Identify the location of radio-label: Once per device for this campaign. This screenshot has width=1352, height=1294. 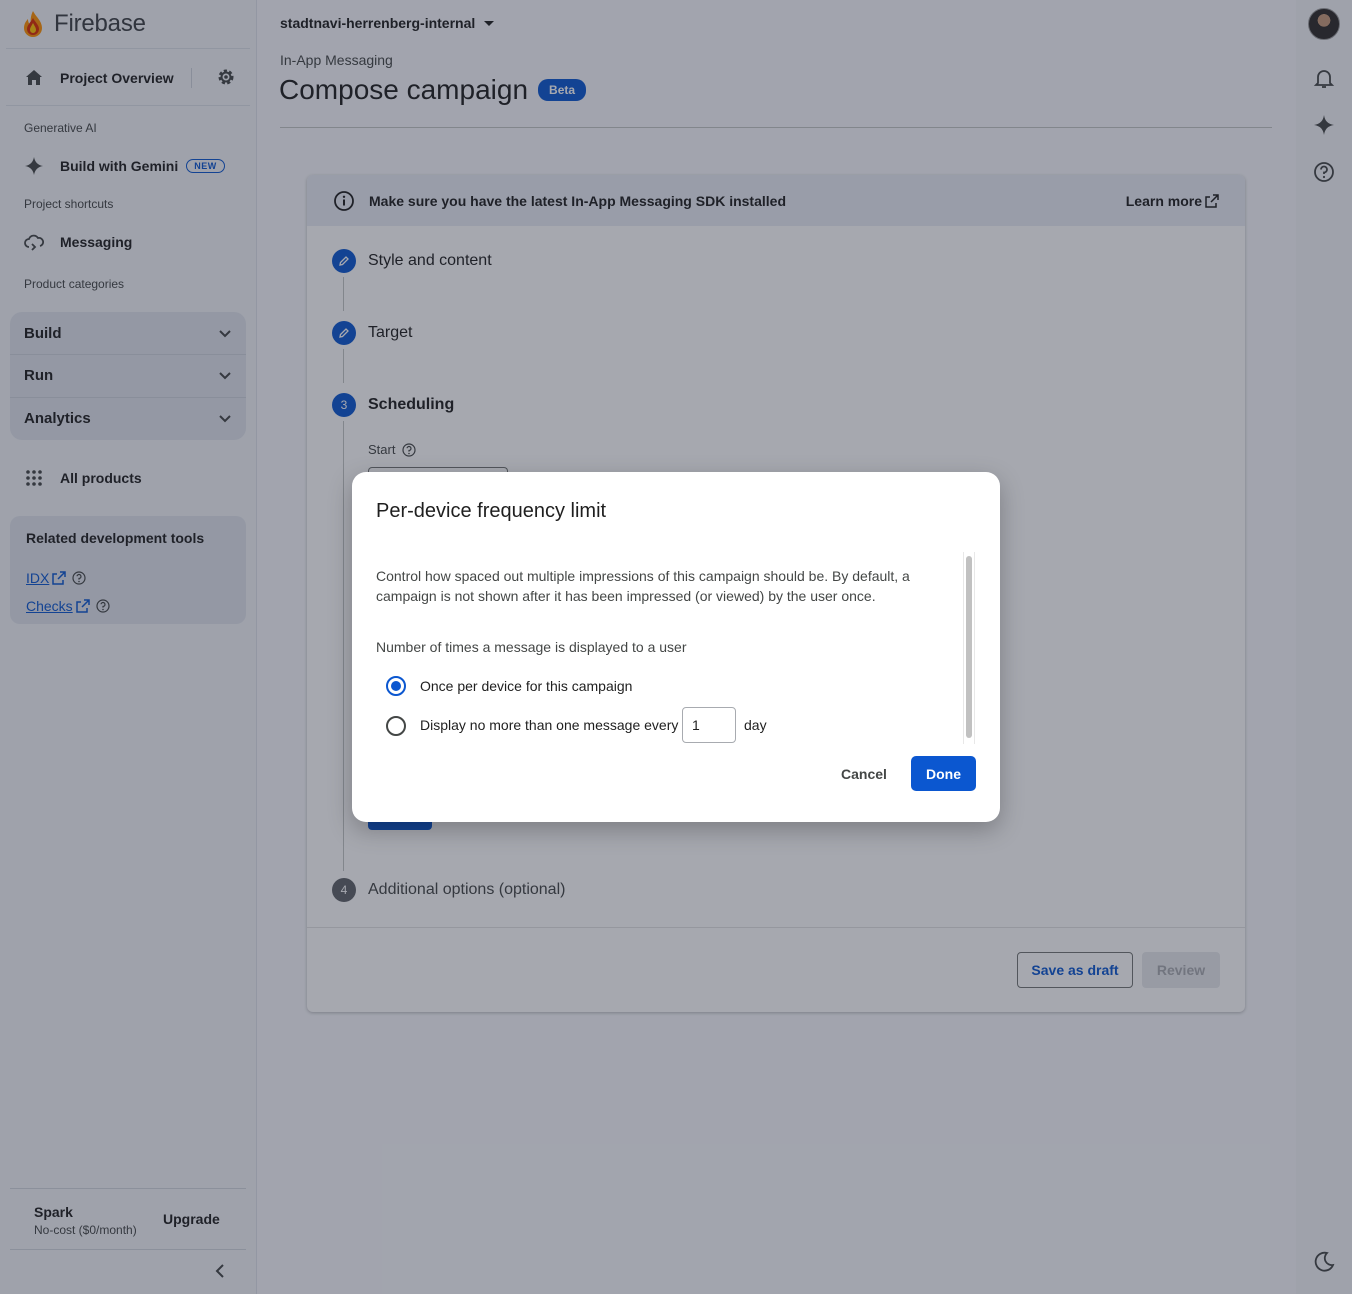
(526, 686).